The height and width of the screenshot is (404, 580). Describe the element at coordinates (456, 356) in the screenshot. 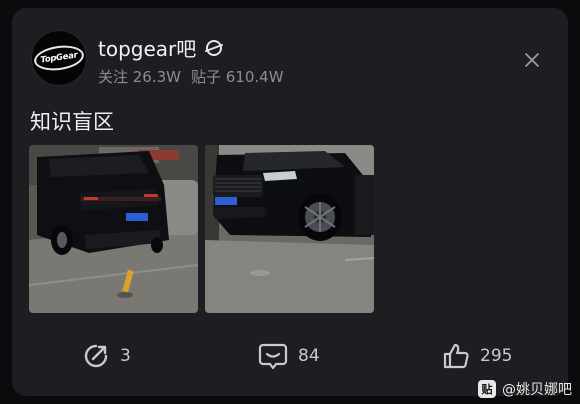

I see `thumbs-up-icon` at that location.